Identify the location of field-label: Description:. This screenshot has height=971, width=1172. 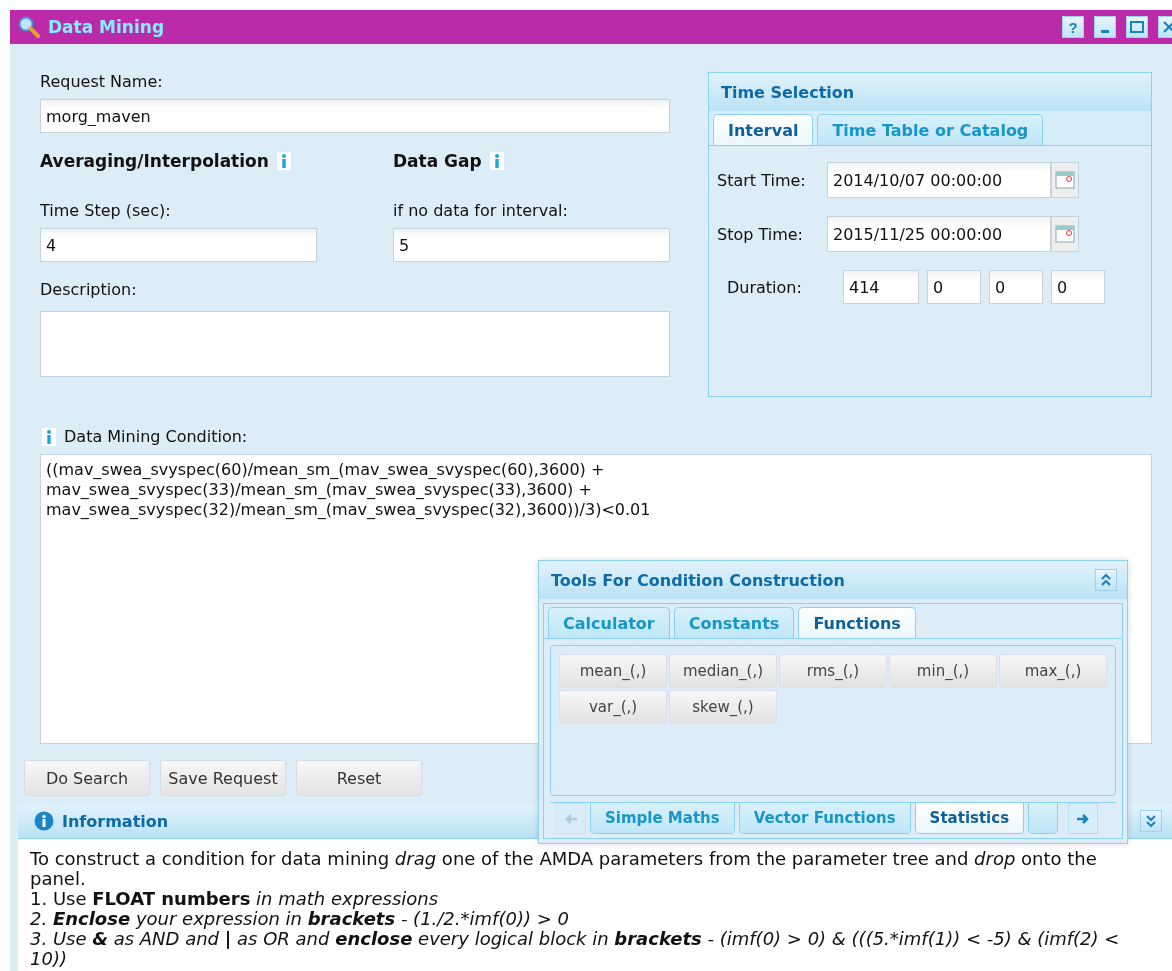
(89, 289).